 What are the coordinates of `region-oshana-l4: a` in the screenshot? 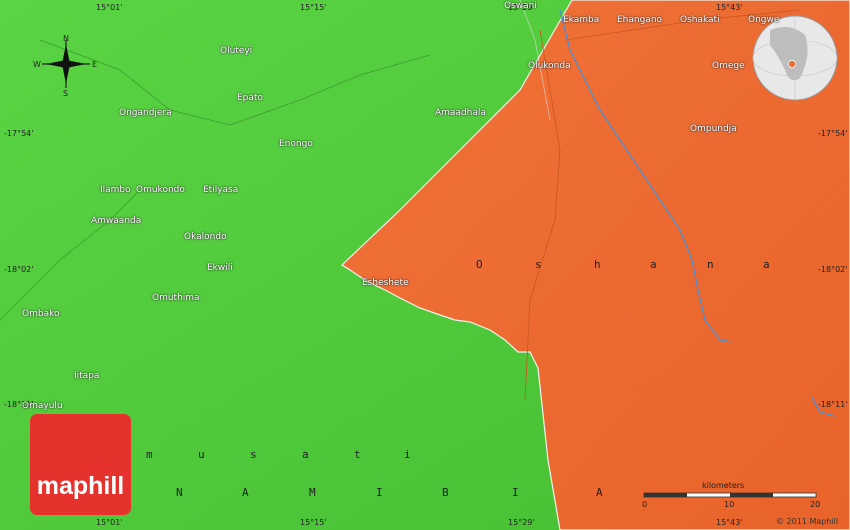 It's located at (653, 264).